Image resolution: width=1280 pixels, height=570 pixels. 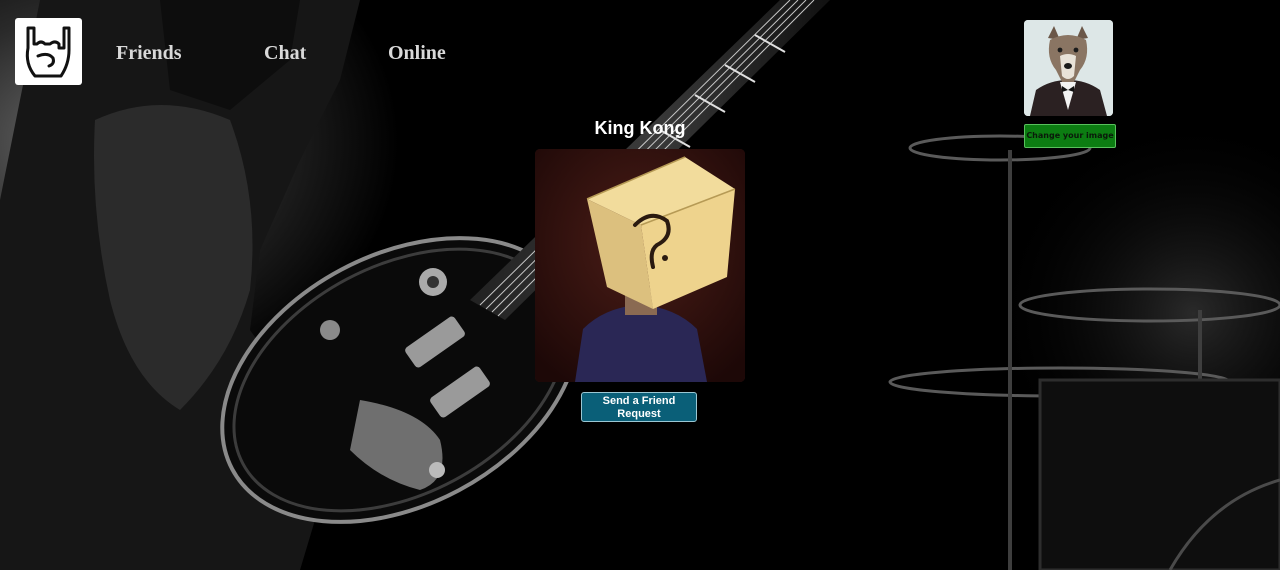 I want to click on profile-photo, so click(x=640, y=265).